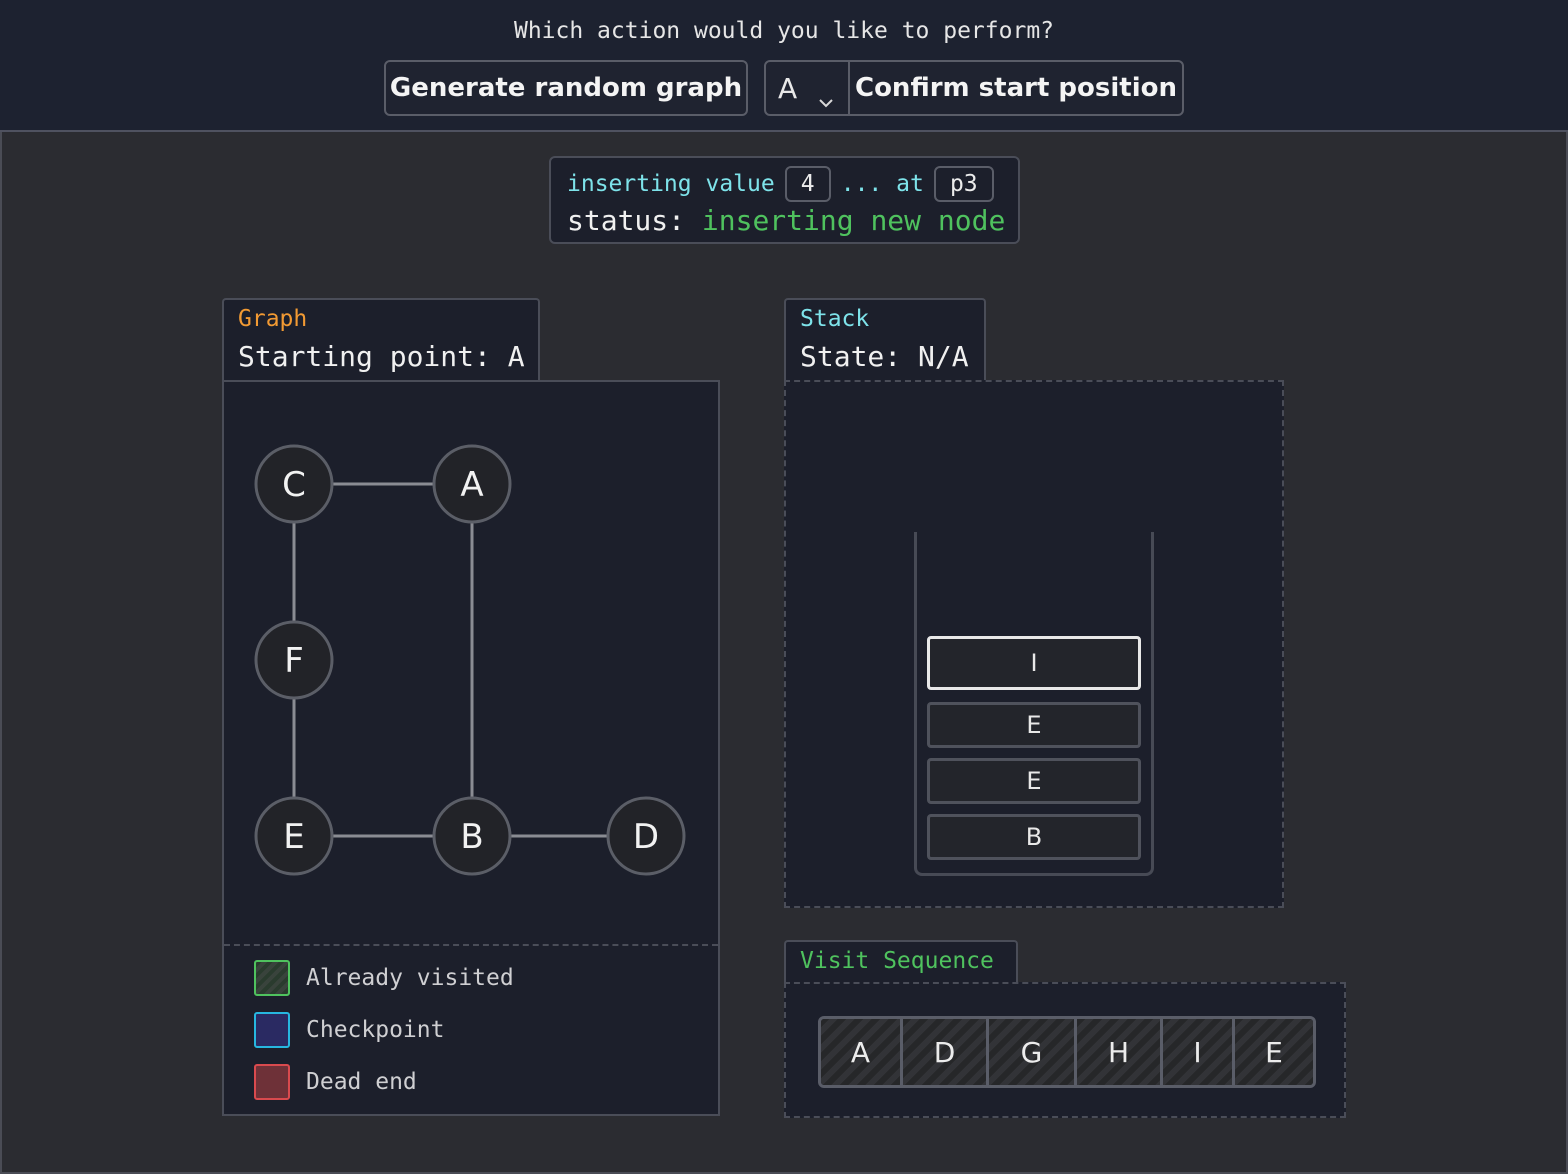  I want to click on legend-item-visited: Already visited, so click(384, 978).